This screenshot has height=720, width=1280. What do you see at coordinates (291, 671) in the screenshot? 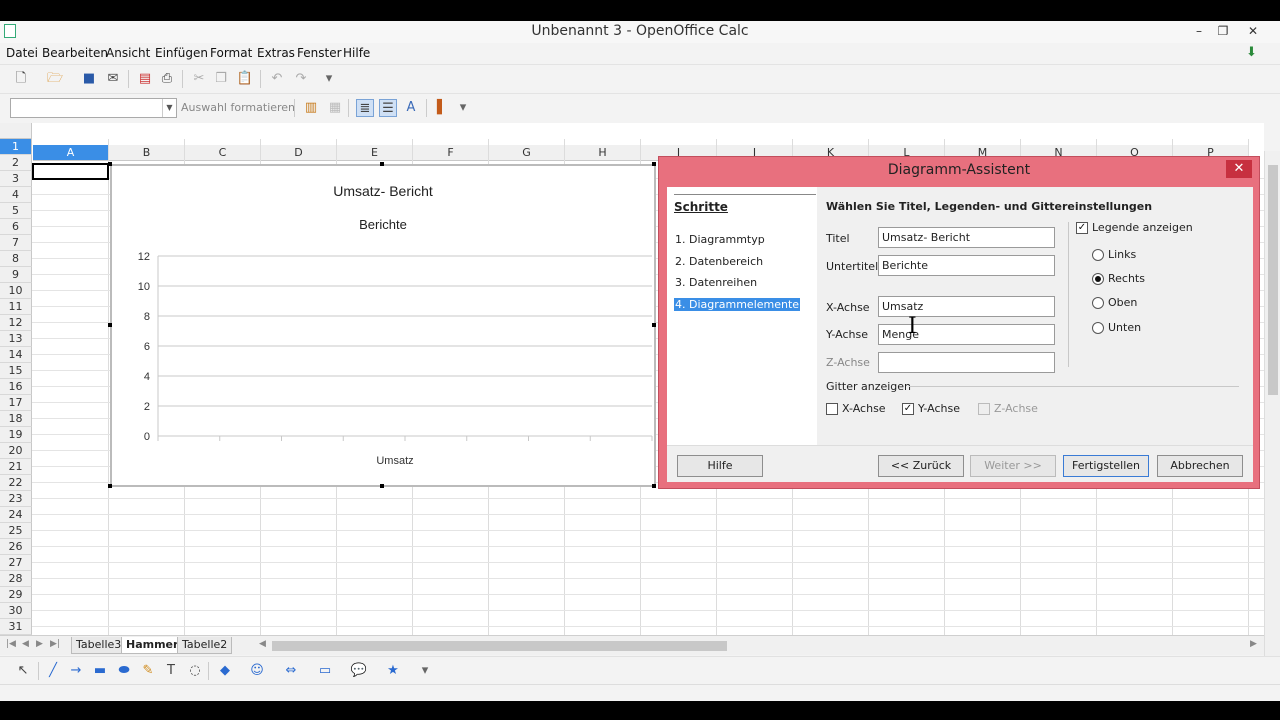
I see `block-arrows-icon: ⇔` at bounding box center [291, 671].